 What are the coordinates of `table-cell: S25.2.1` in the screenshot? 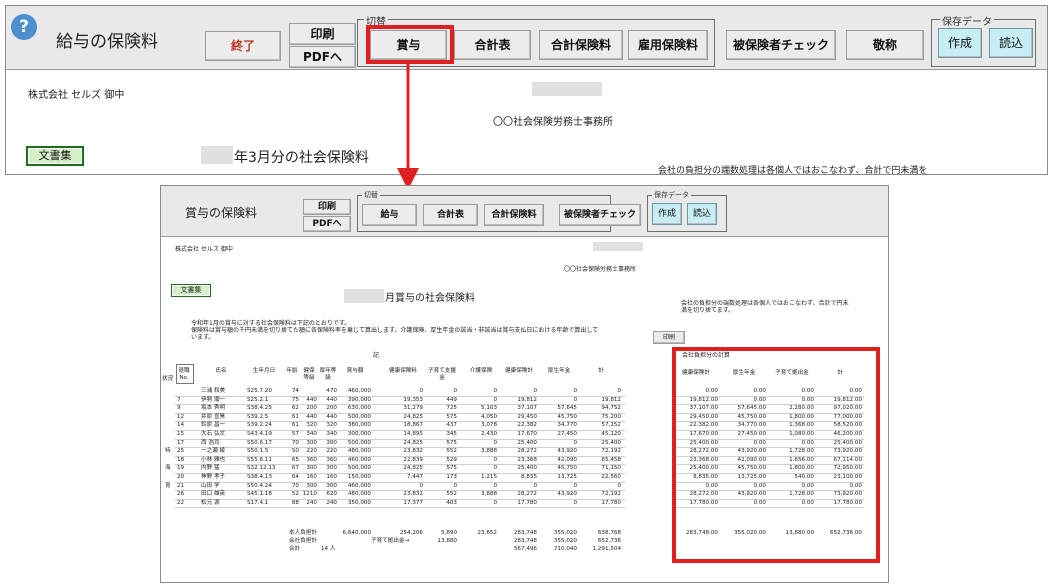 It's located at (258, 399).